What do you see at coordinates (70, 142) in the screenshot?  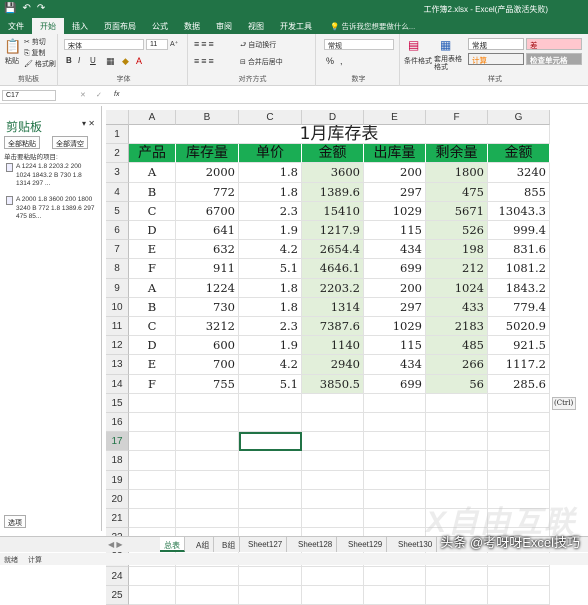 I see `clear-all-button: 全部清空` at bounding box center [70, 142].